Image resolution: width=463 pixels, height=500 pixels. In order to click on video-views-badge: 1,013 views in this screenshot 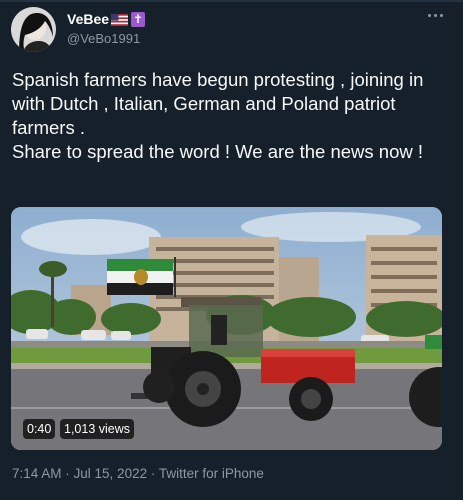, I will do `click(97, 429)`.